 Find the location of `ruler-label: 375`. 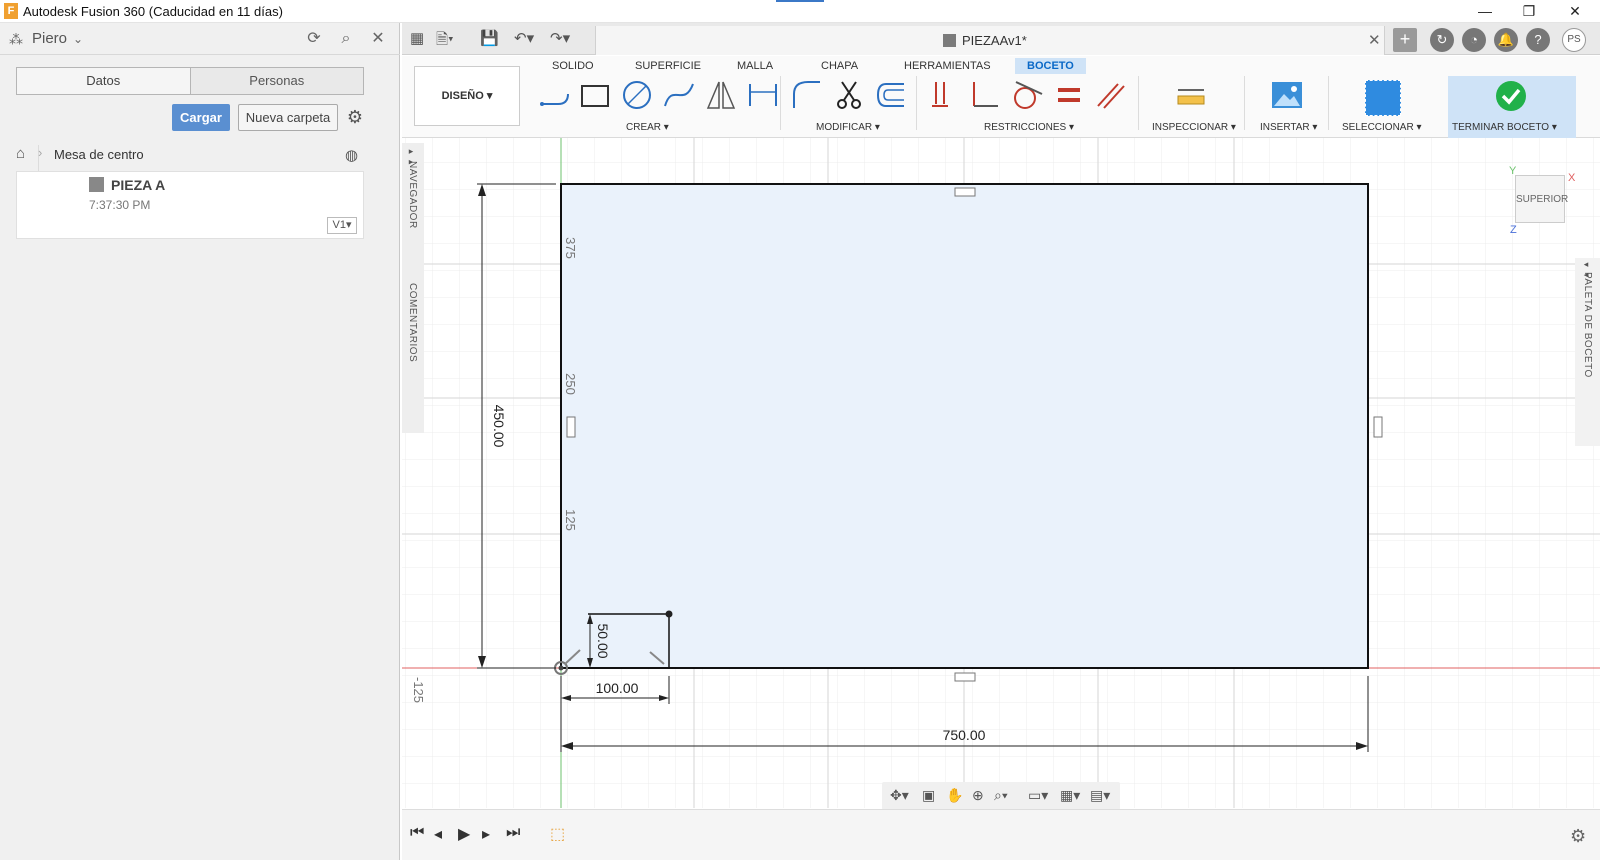

ruler-label: 375 is located at coordinates (570, 248).